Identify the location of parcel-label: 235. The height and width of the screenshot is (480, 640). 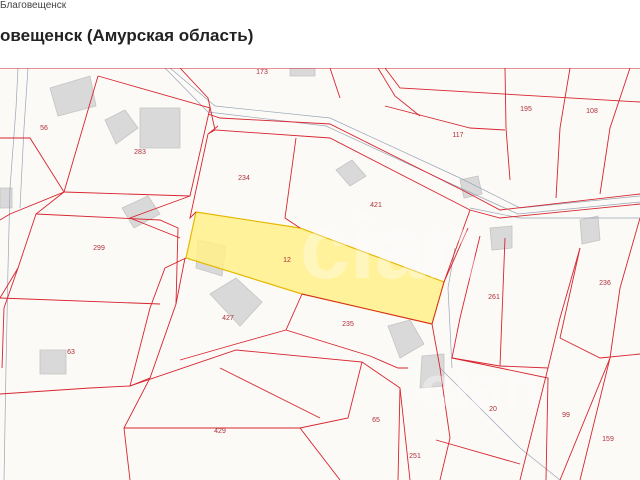
(348, 324).